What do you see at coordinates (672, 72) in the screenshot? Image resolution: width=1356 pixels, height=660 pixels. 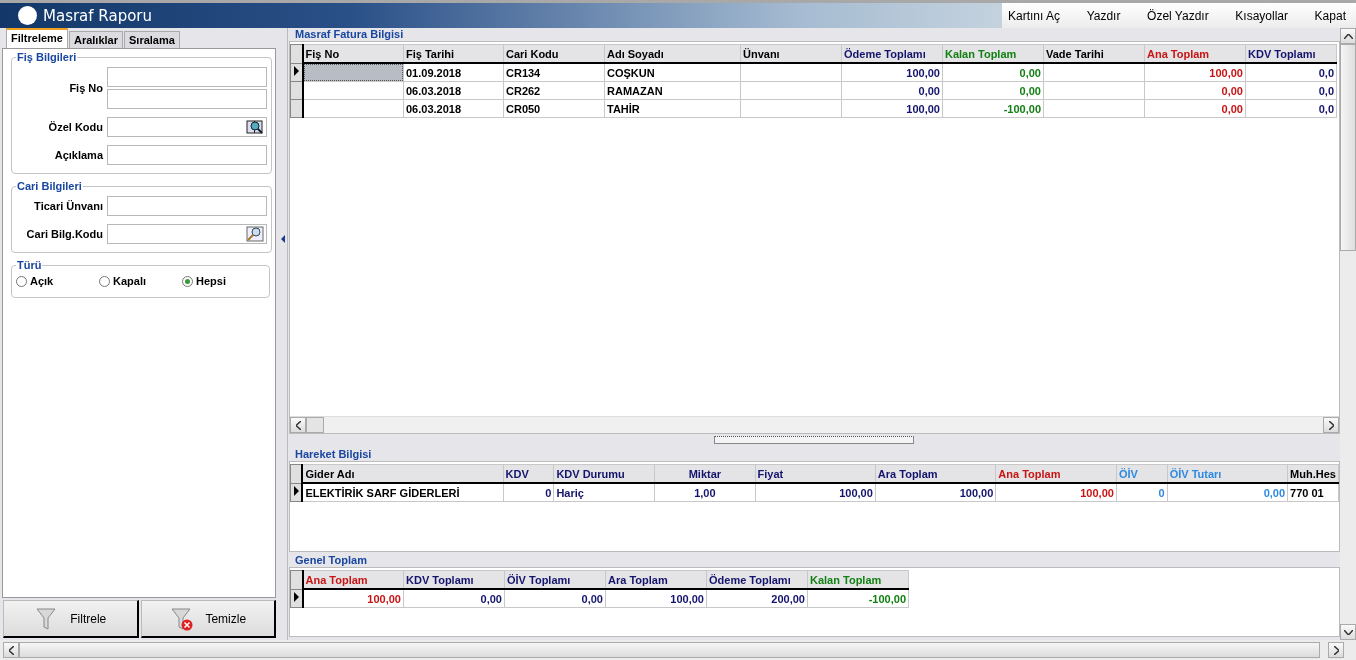 I see `table-cell: COŞKUN` at bounding box center [672, 72].